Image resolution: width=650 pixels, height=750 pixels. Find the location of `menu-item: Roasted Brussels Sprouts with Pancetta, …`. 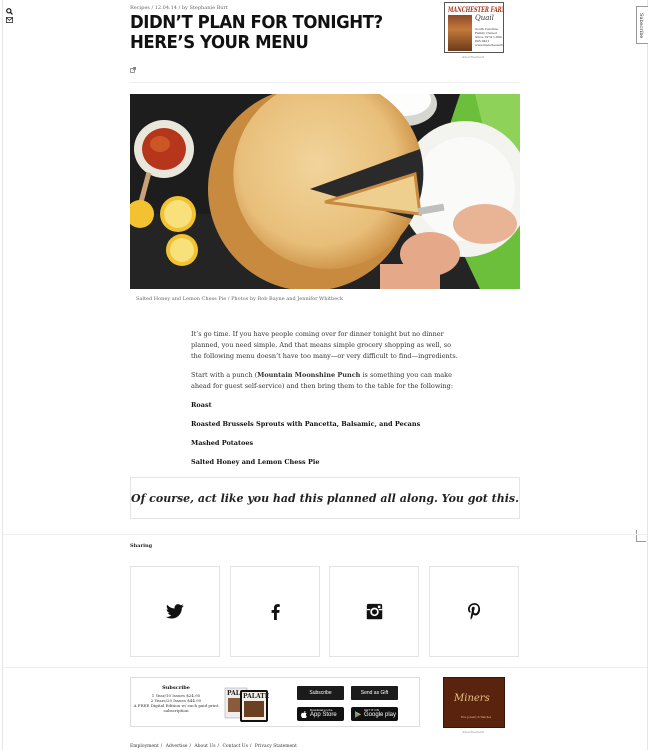

menu-item: Roasted Brussels Sprouts with Pancetta, … is located at coordinates (306, 424).